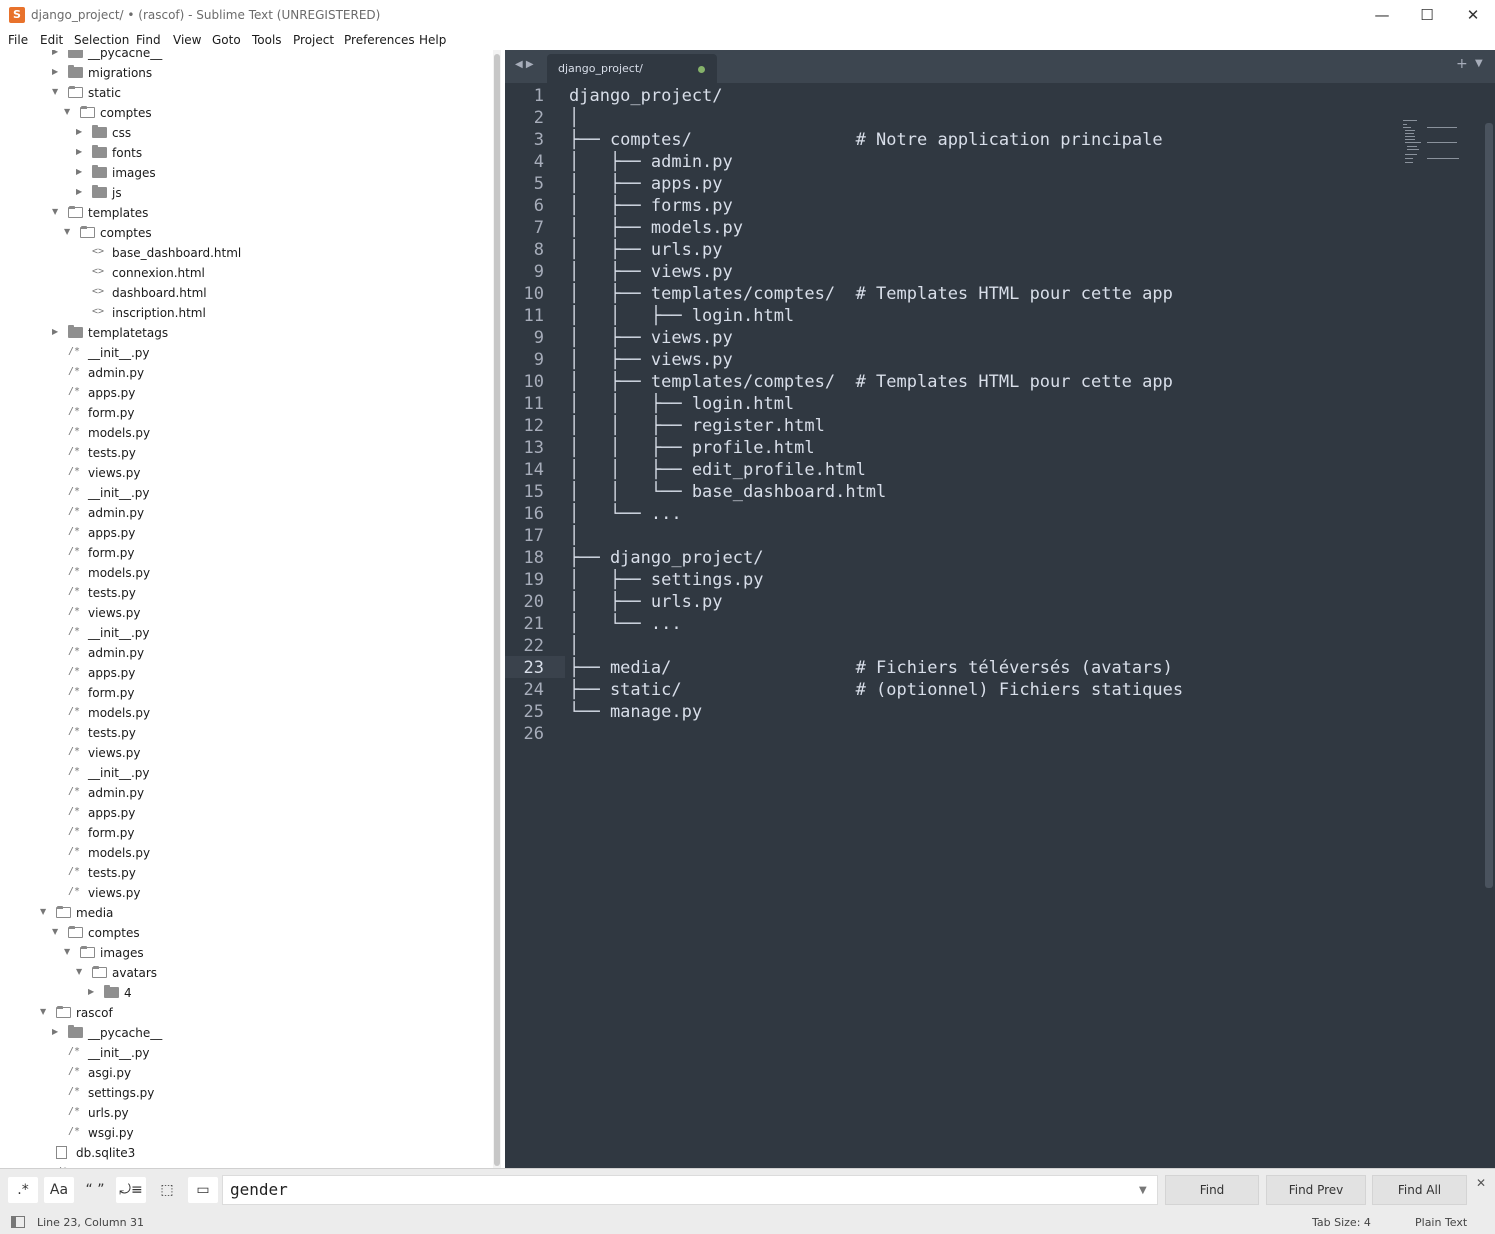 Image resolution: width=1495 pixels, height=1234 pixels. What do you see at coordinates (148, 40) in the screenshot?
I see `menu-find: Find` at bounding box center [148, 40].